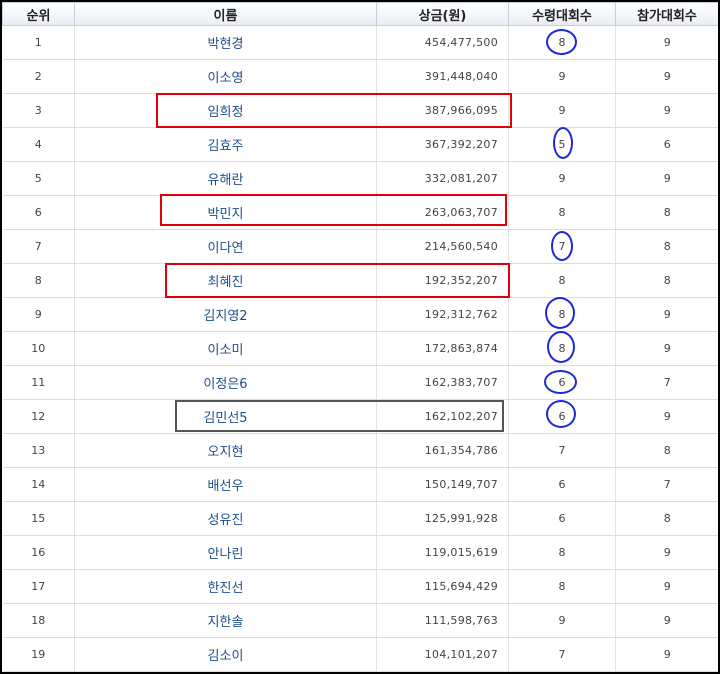 Image resolution: width=720 pixels, height=674 pixels. What do you see at coordinates (225, 484) in the screenshot?
I see `player-name-cell: 배선우` at bounding box center [225, 484].